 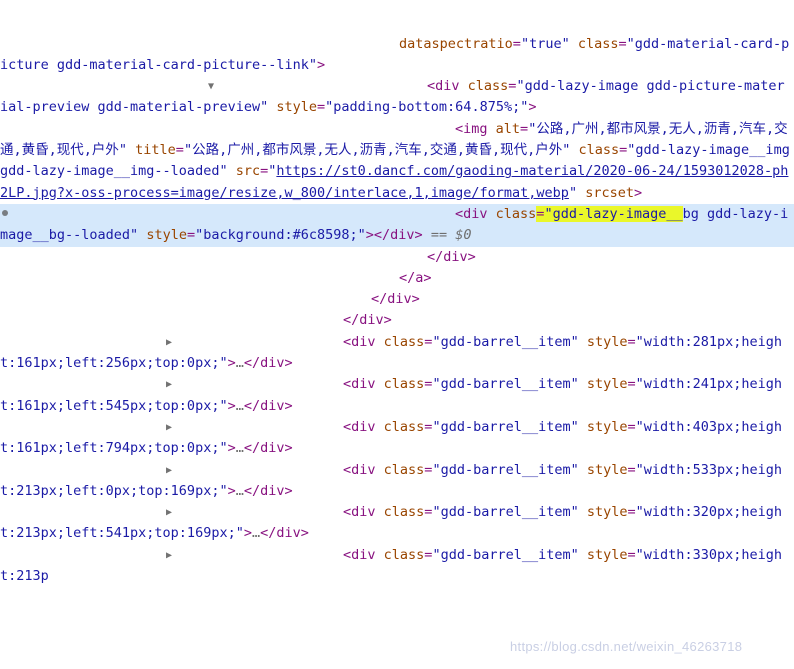 I want to click on csdn-watermark: https://blog.csdn.net/weixin_46263718, so click(x=626, y=646).